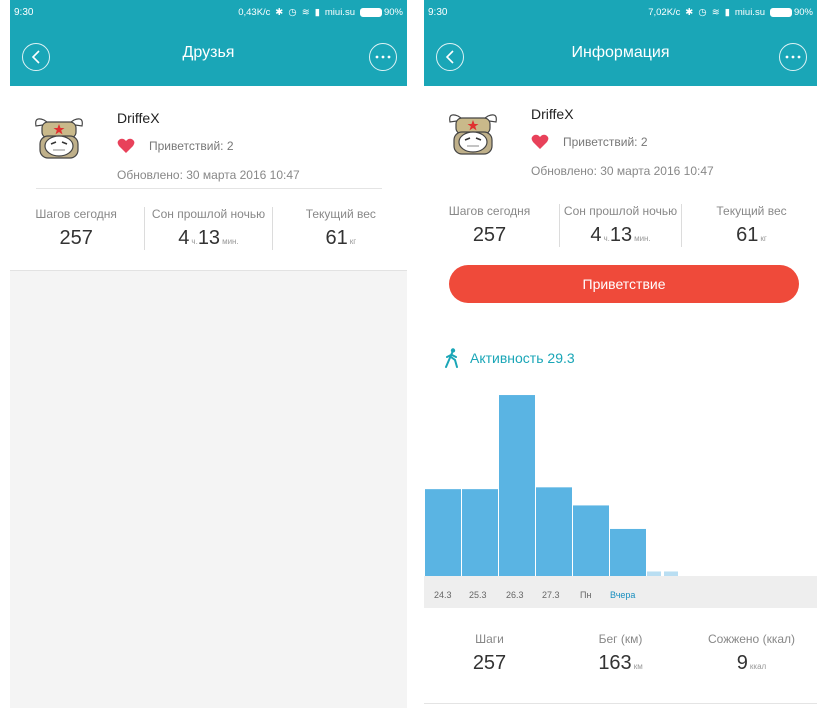  I want to click on sleep-minutes: 13, so click(621, 235).